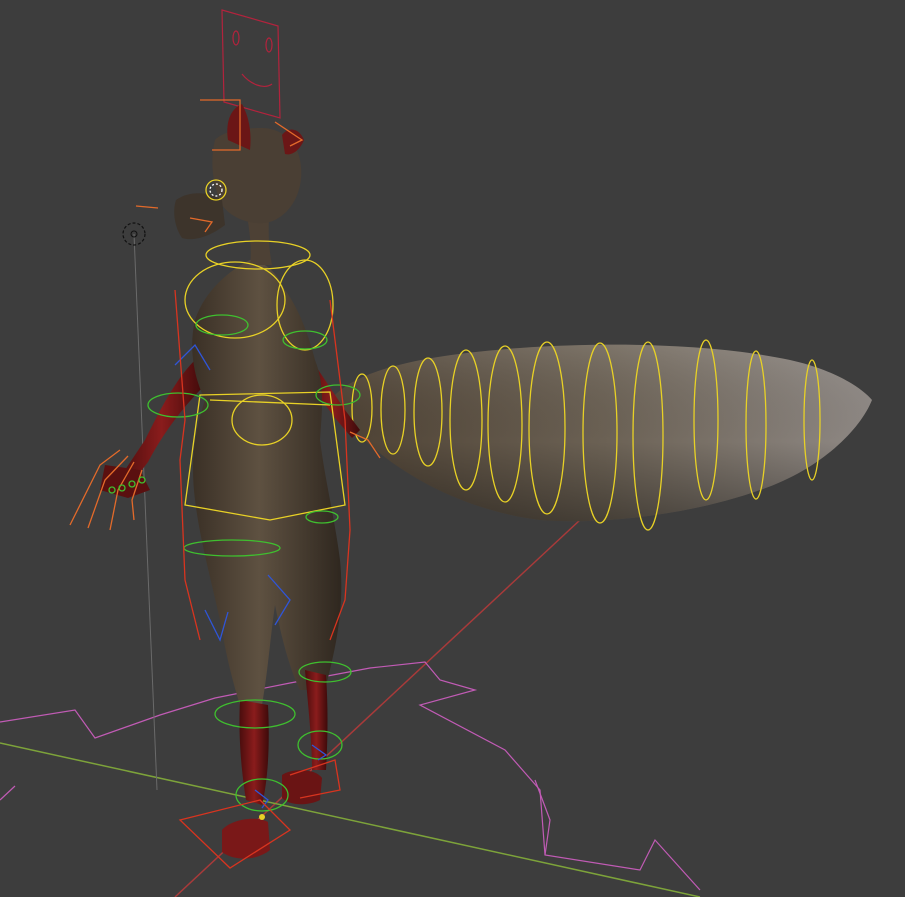 The image size is (905, 897). Describe the element at coordinates (251, 64) in the screenshot. I see `face-control-panel` at that location.